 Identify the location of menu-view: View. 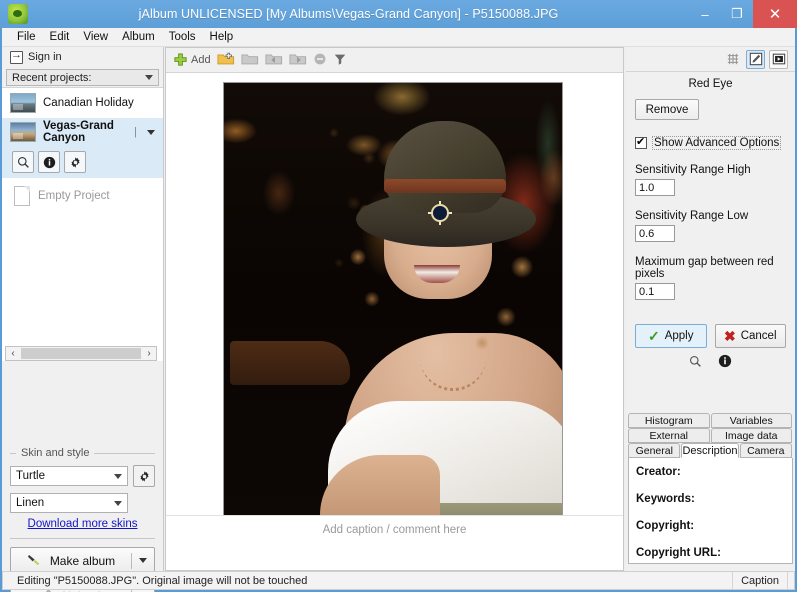
(95, 37).